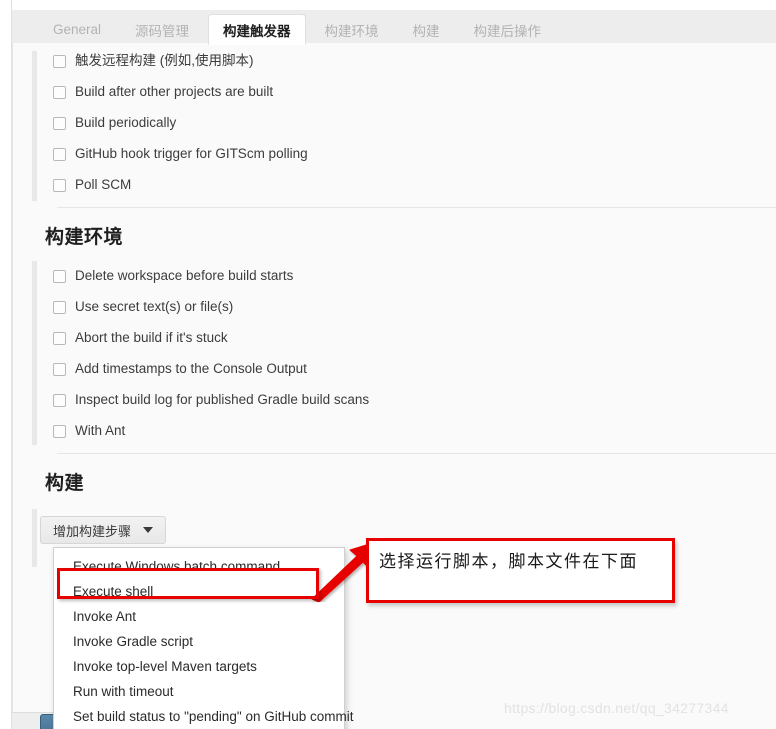 This screenshot has width=776, height=729. What do you see at coordinates (59, 185) in the screenshot?
I see `checkbox-poll-scm` at bounding box center [59, 185].